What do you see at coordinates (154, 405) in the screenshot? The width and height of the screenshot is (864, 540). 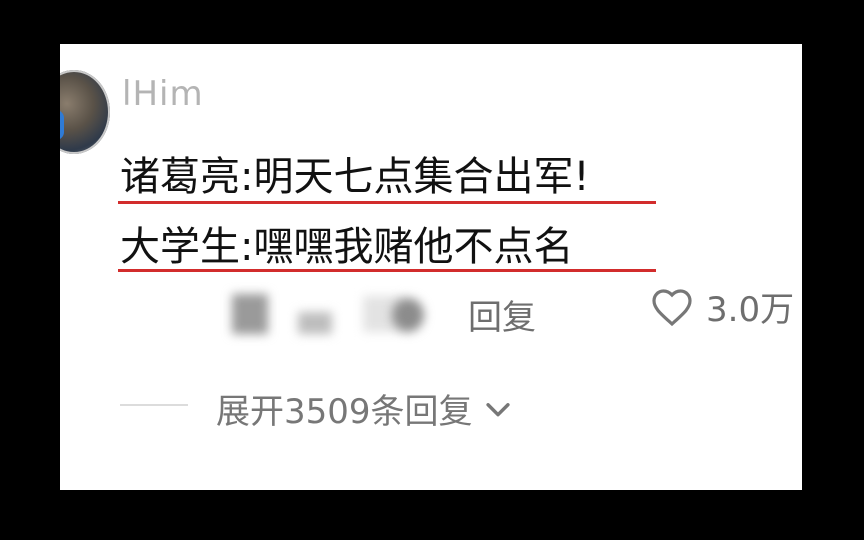 I see `divider` at bounding box center [154, 405].